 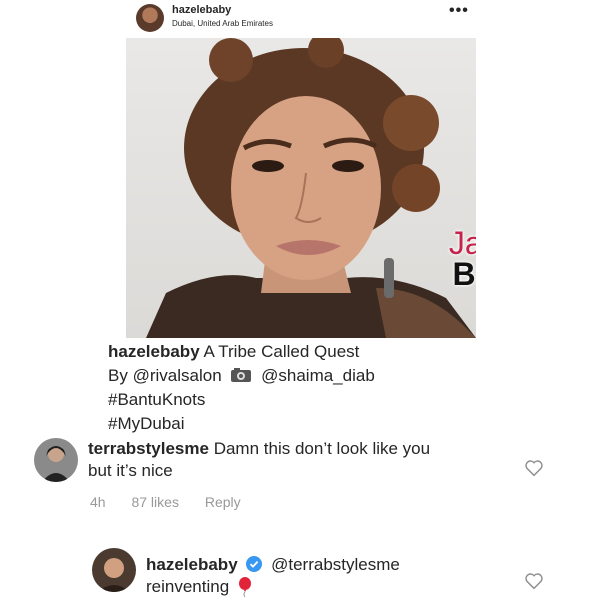 What do you see at coordinates (156, 399) in the screenshot?
I see `hashtag-bantuknots: #BantuKnots` at bounding box center [156, 399].